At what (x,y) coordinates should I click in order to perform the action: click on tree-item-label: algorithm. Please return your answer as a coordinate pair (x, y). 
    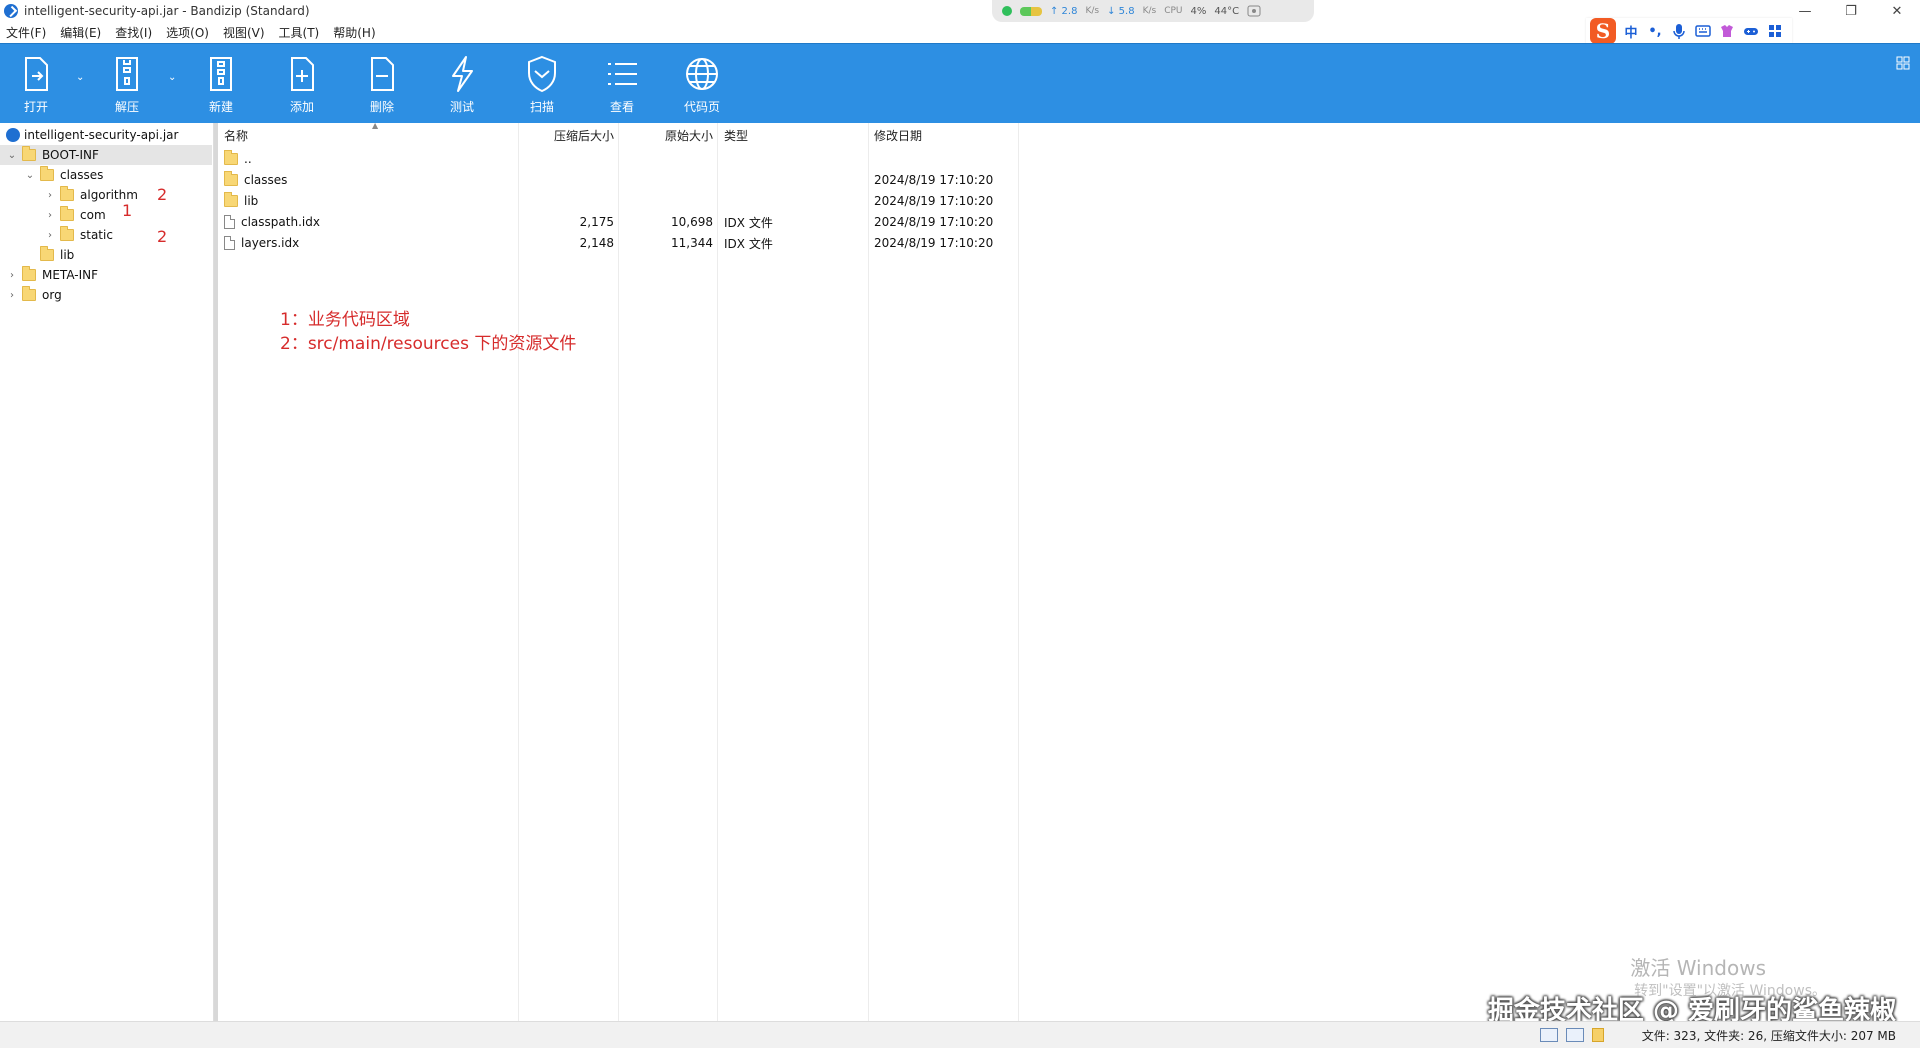
    Looking at the image, I should click on (109, 195).